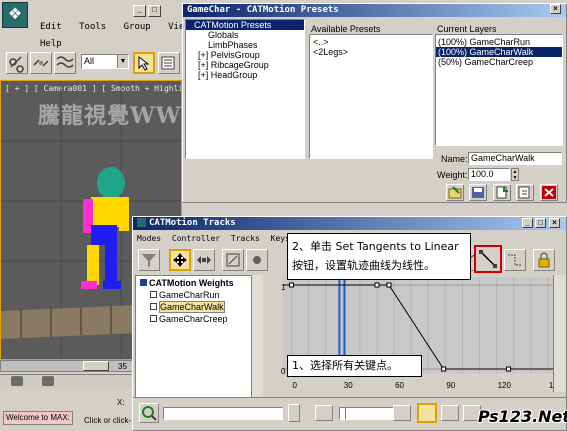 The image size is (567, 431). I want to click on character-model, so click(101, 233).